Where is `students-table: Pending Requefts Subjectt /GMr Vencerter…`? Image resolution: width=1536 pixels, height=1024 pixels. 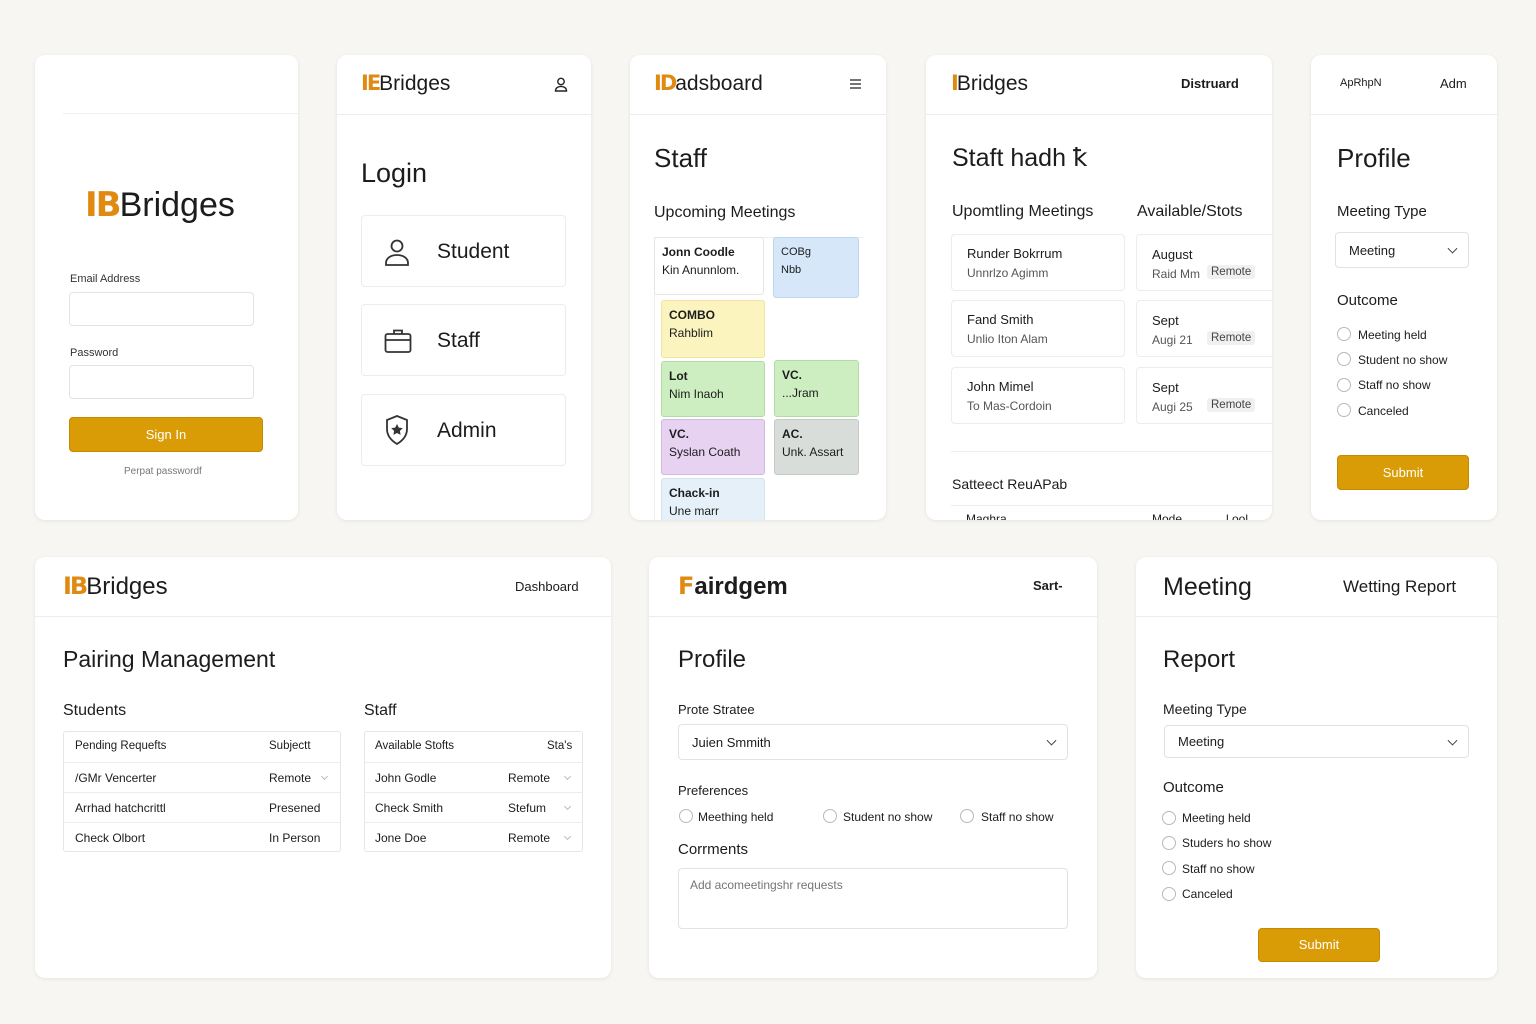
students-table: Pending Requefts Subjectt /GMr Vencerter… is located at coordinates (202, 791).